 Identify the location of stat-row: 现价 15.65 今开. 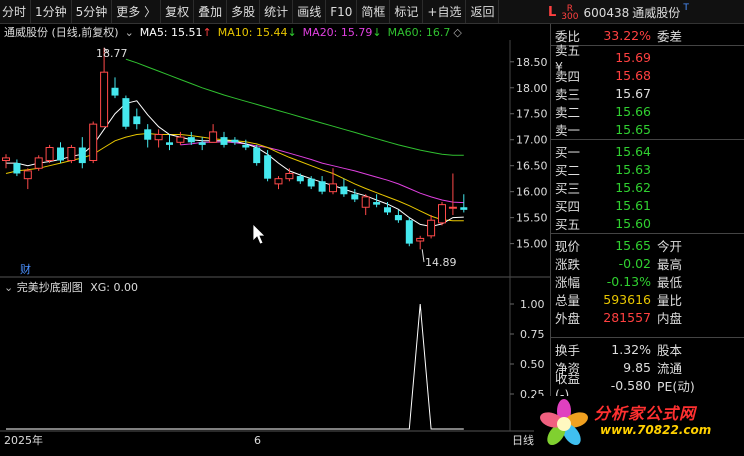
(648, 245).